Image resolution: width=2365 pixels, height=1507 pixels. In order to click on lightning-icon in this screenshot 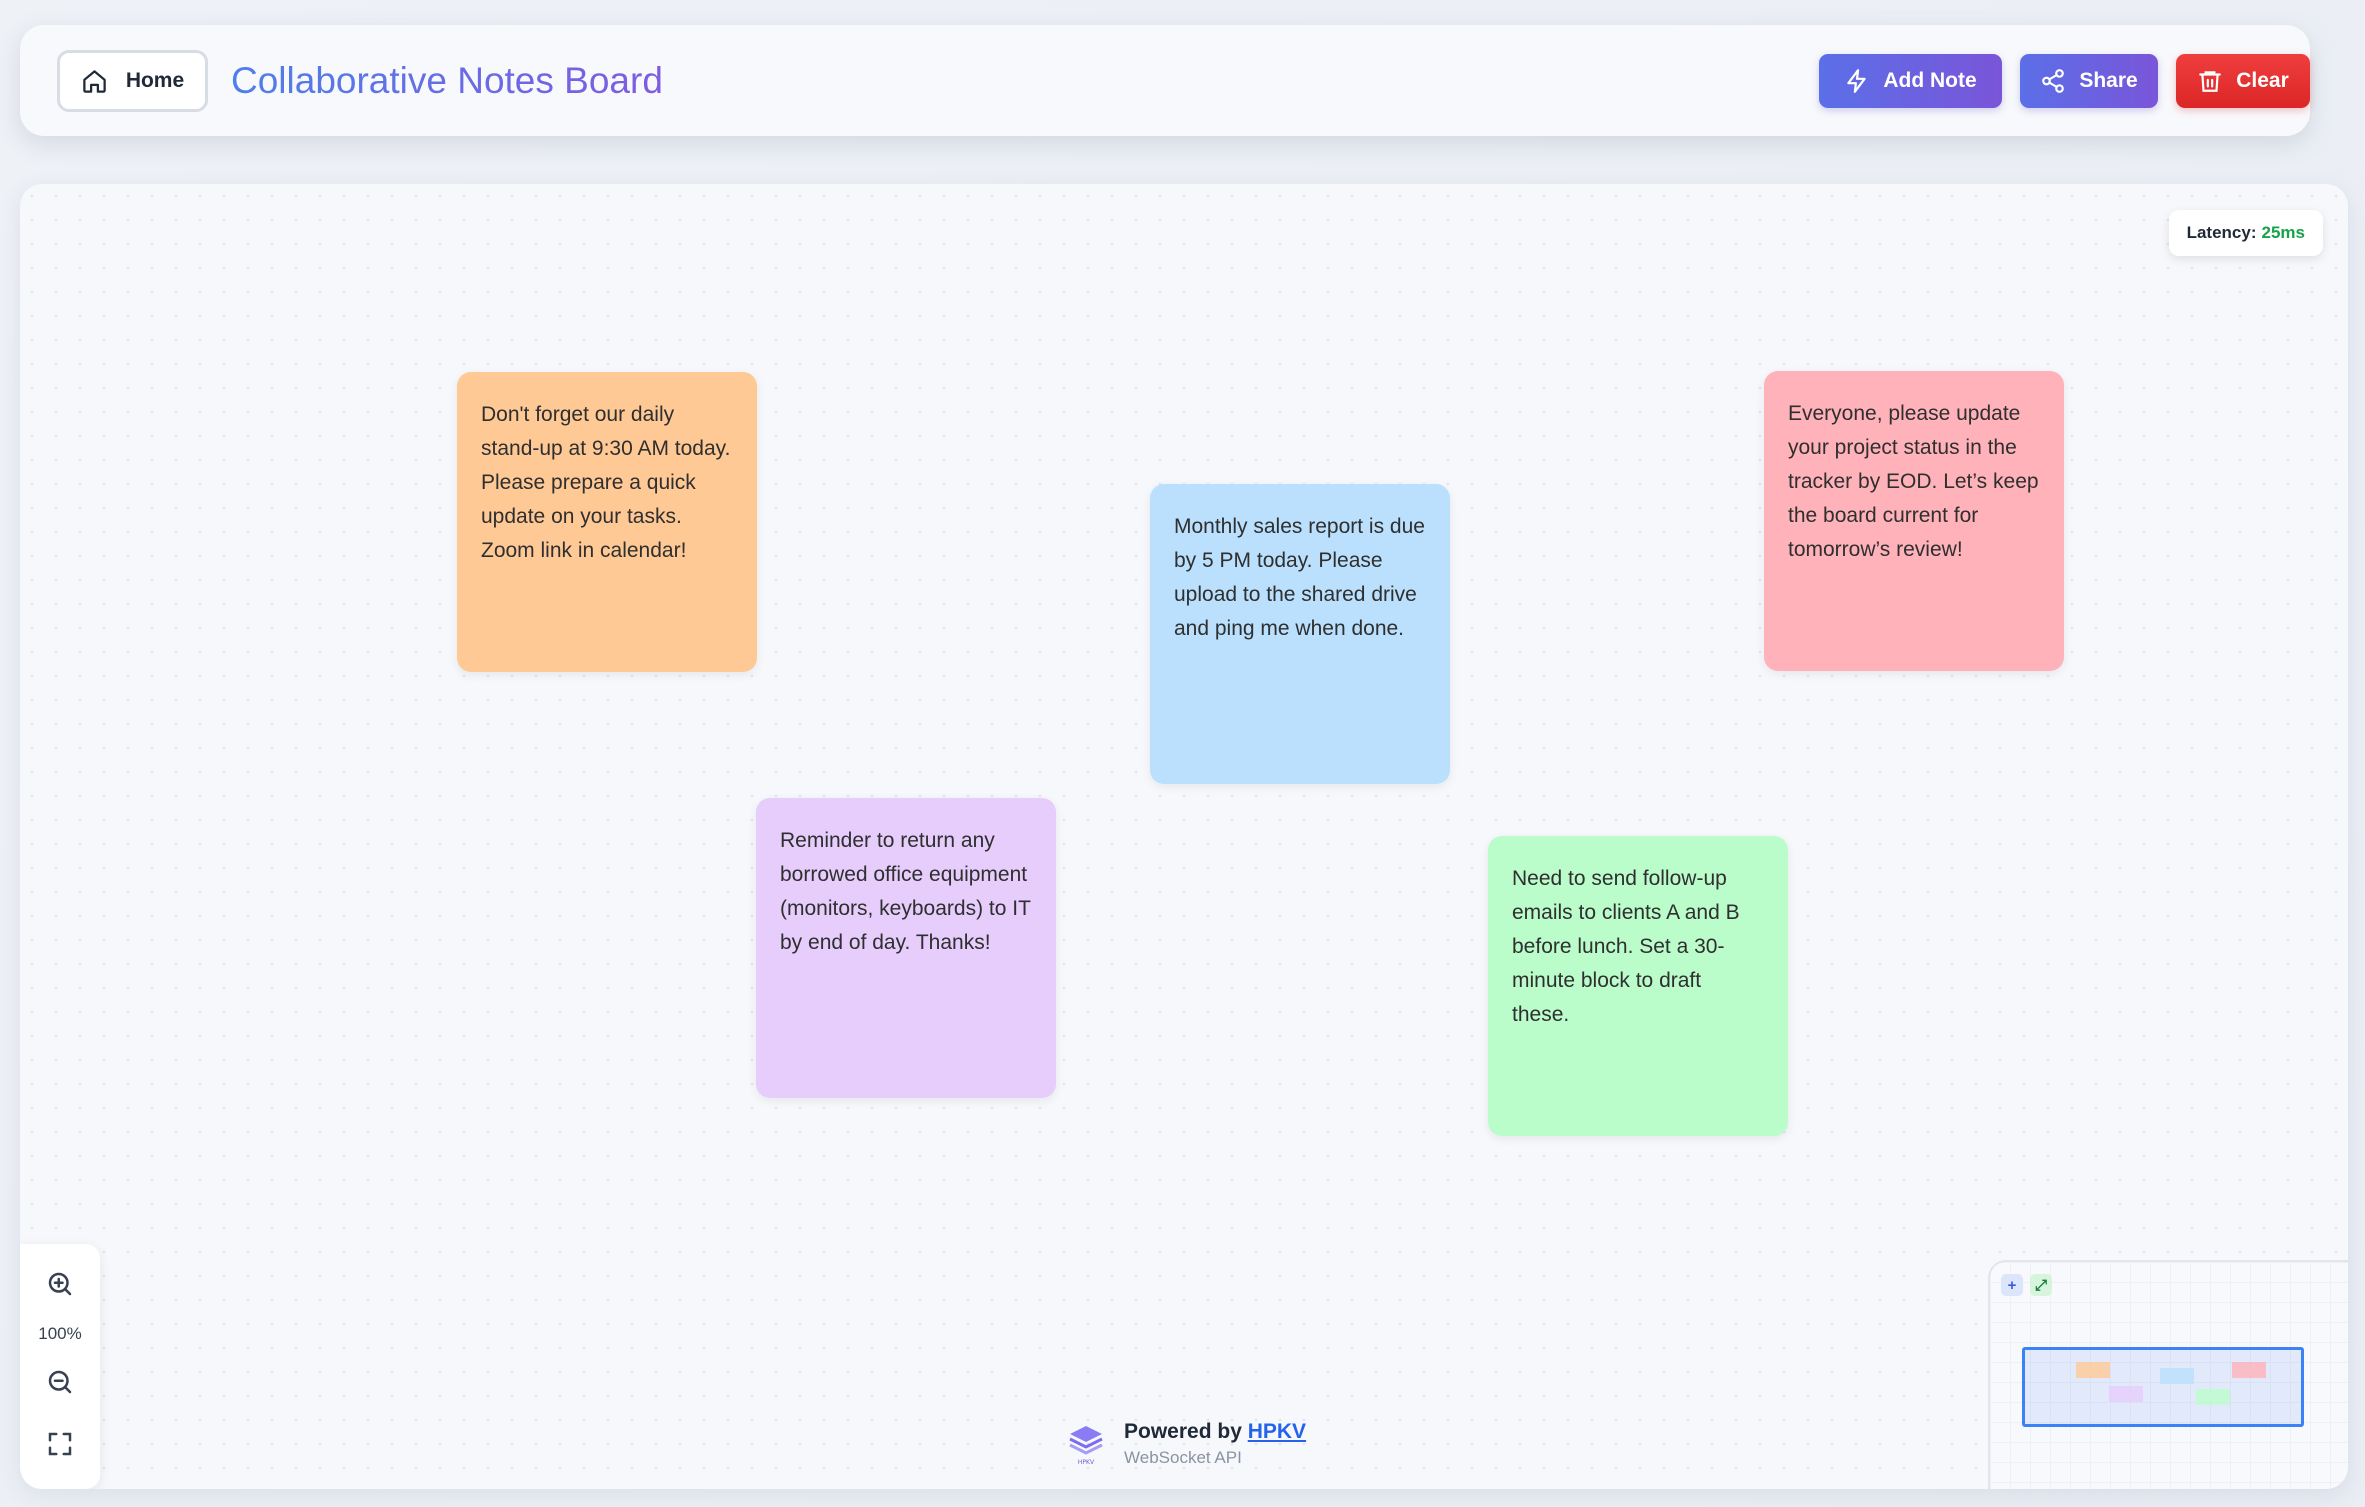, I will do `click(1856, 81)`.